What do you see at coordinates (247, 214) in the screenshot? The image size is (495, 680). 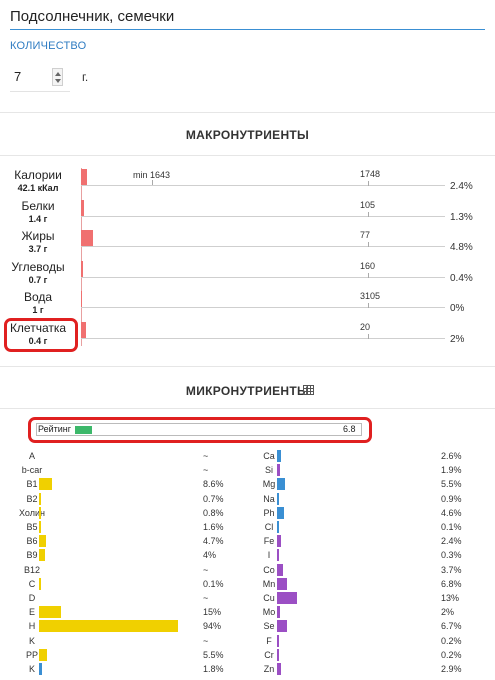 I see `macro-row: Белки 1.4 г 105 1.3%` at bounding box center [247, 214].